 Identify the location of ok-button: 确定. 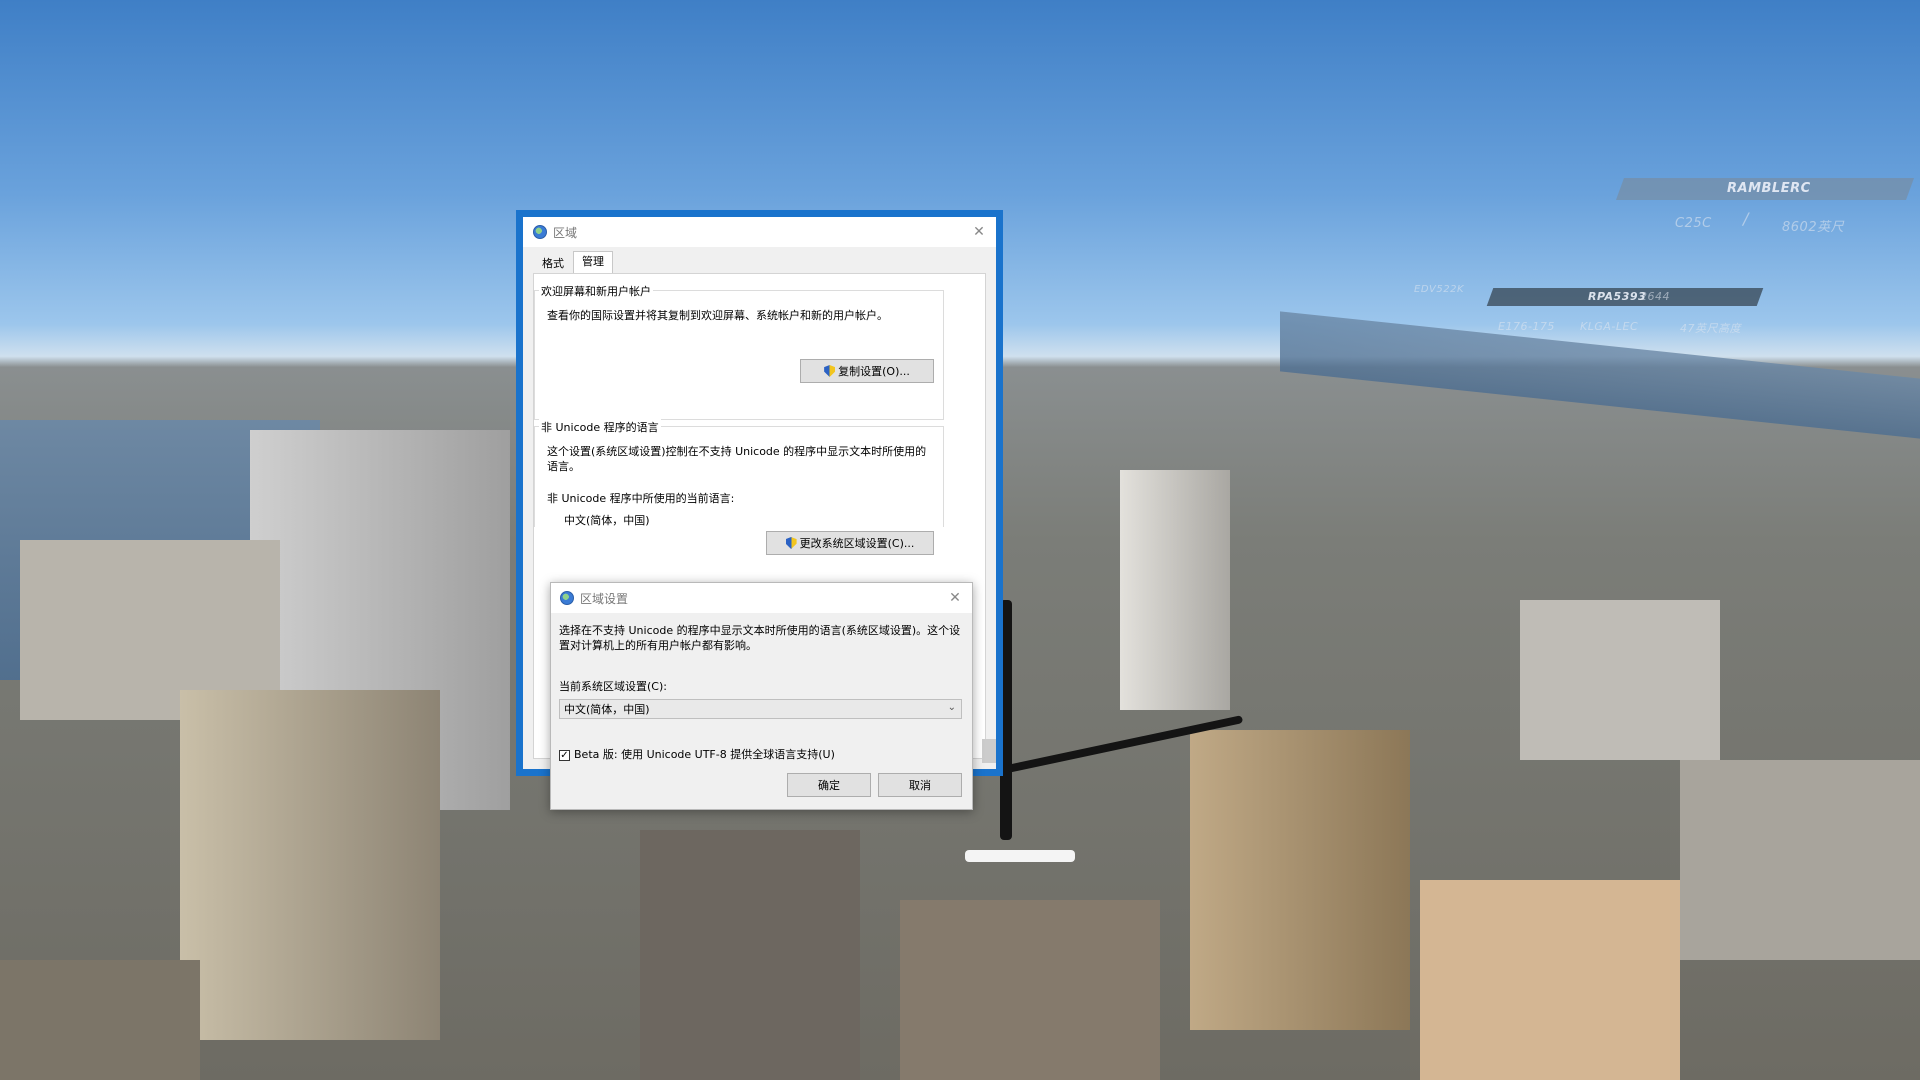
(829, 785).